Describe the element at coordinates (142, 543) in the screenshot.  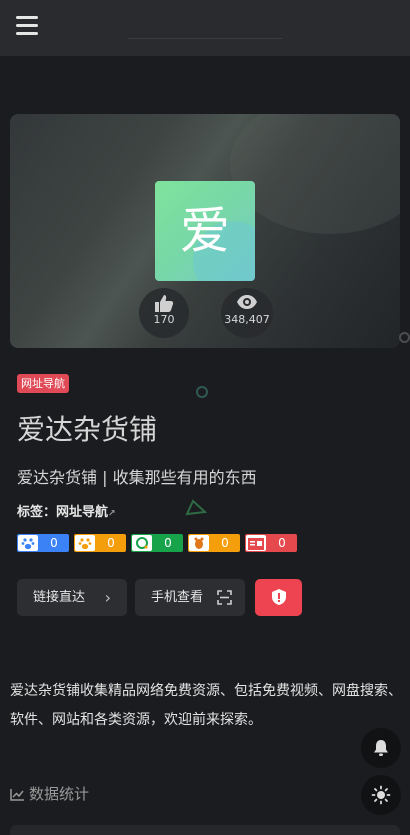
I see `so360-icon` at that location.